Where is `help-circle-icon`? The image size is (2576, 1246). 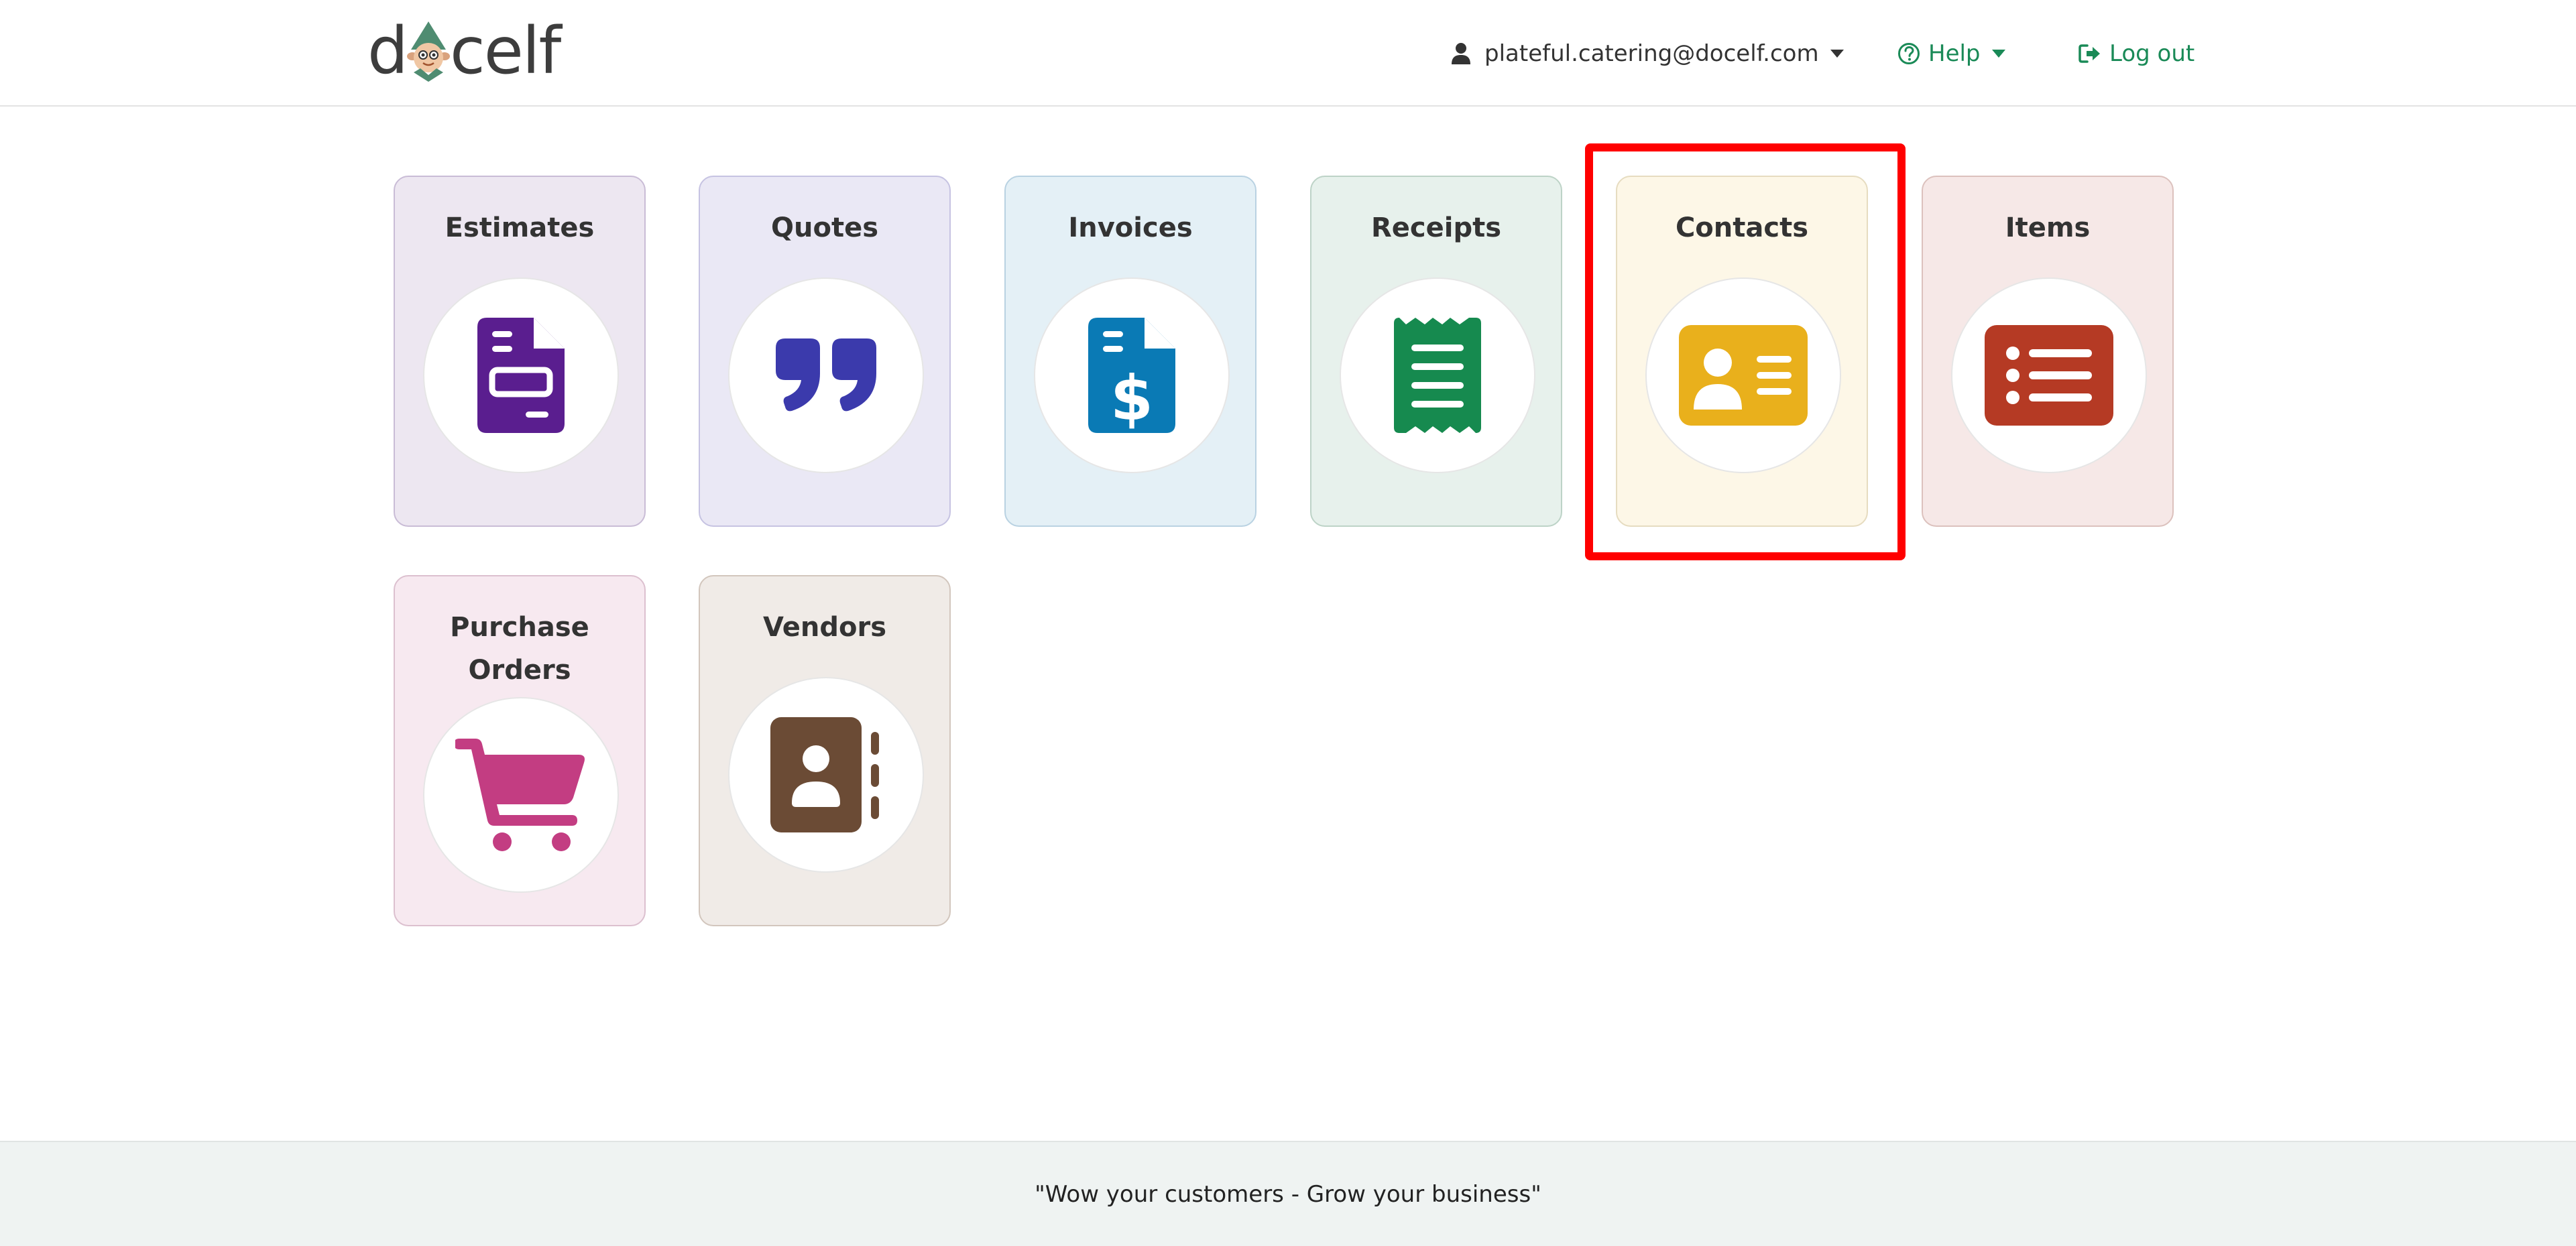 help-circle-icon is located at coordinates (1909, 53).